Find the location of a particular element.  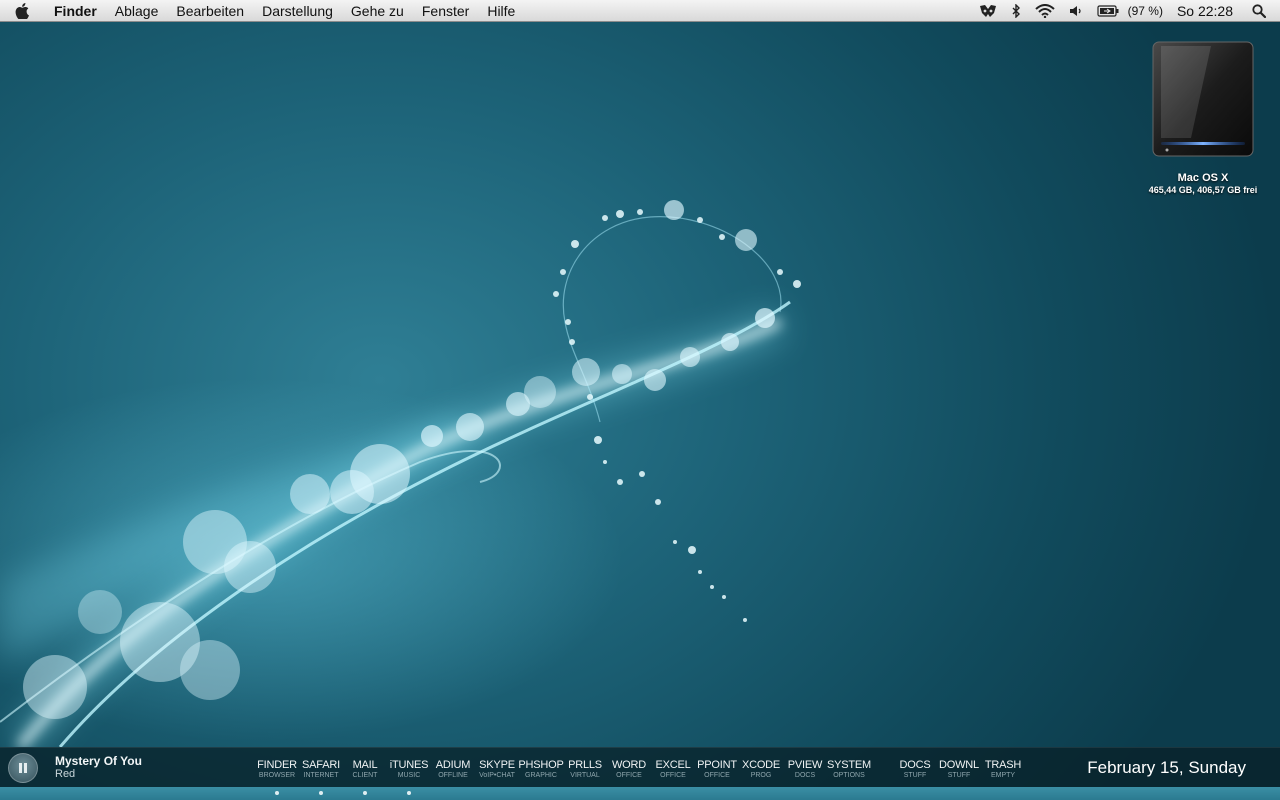

wifi-status is located at coordinates (1045, 11).